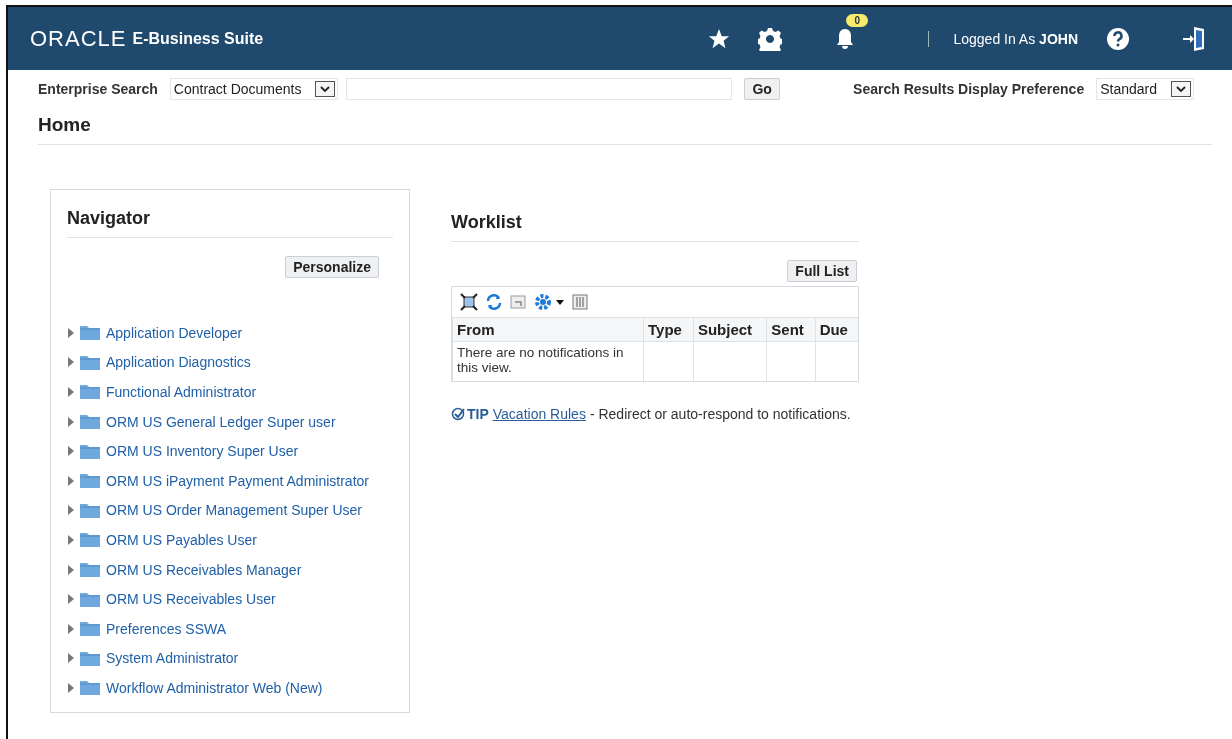 This screenshot has width=1232, height=739. I want to click on search-field, so click(539, 89).